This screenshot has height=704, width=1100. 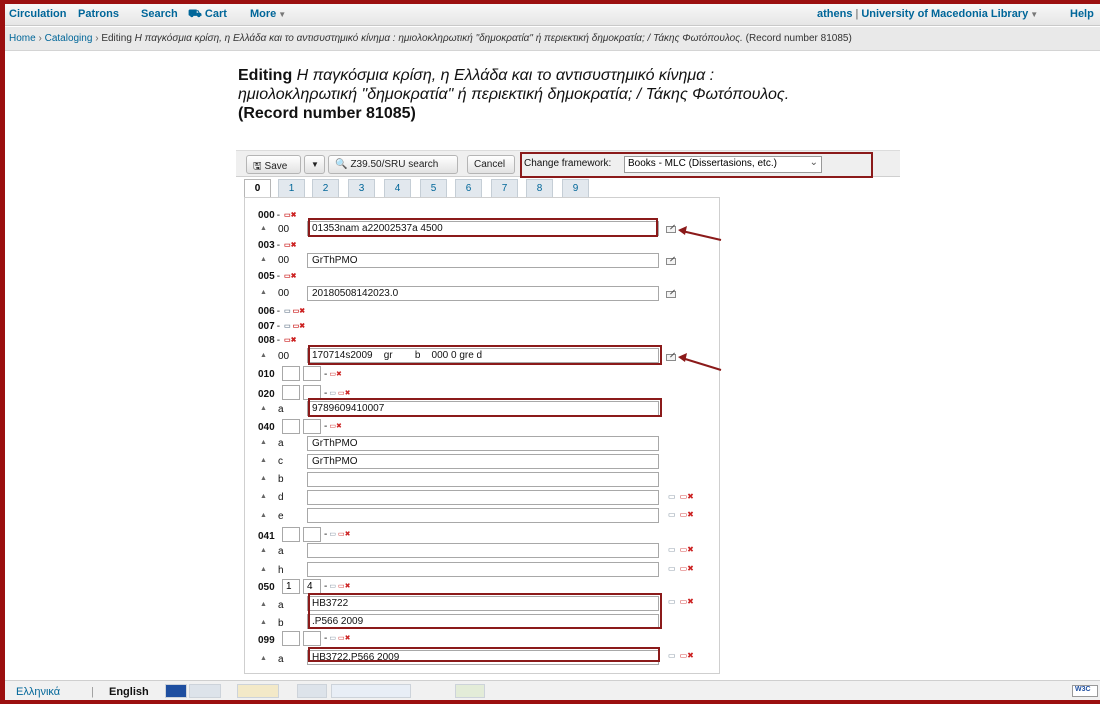 What do you see at coordinates (539, 188) in the screenshot?
I see `tab-8: 8` at bounding box center [539, 188].